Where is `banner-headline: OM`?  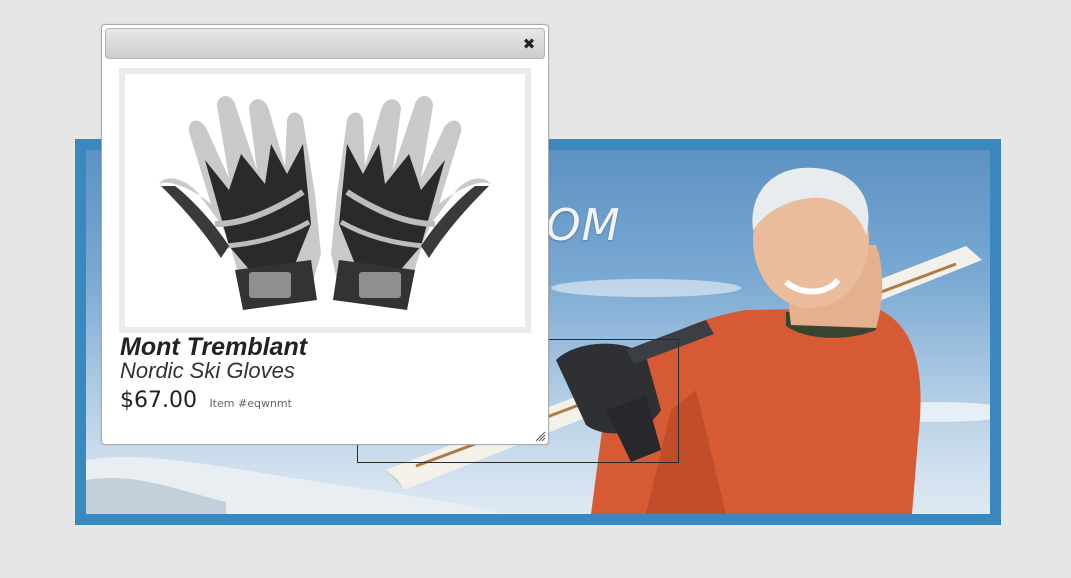
banner-headline: OM is located at coordinates (583, 225).